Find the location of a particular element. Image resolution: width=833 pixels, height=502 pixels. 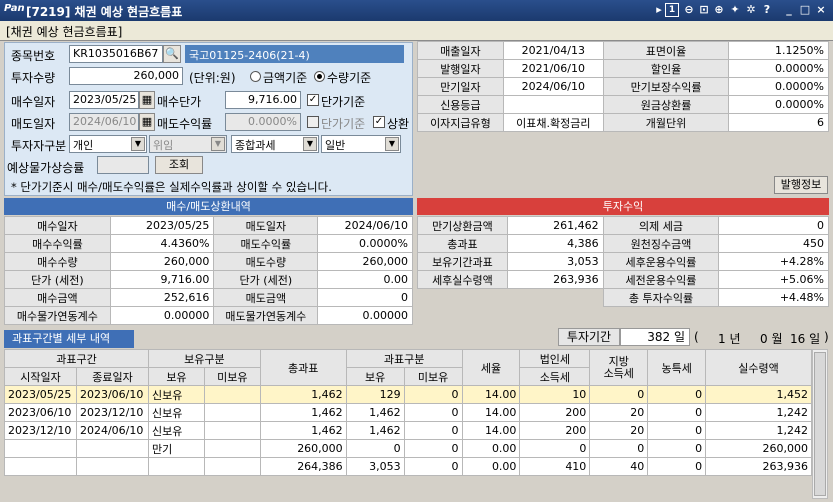

scrollbar-thumb is located at coordinates (820, 424).